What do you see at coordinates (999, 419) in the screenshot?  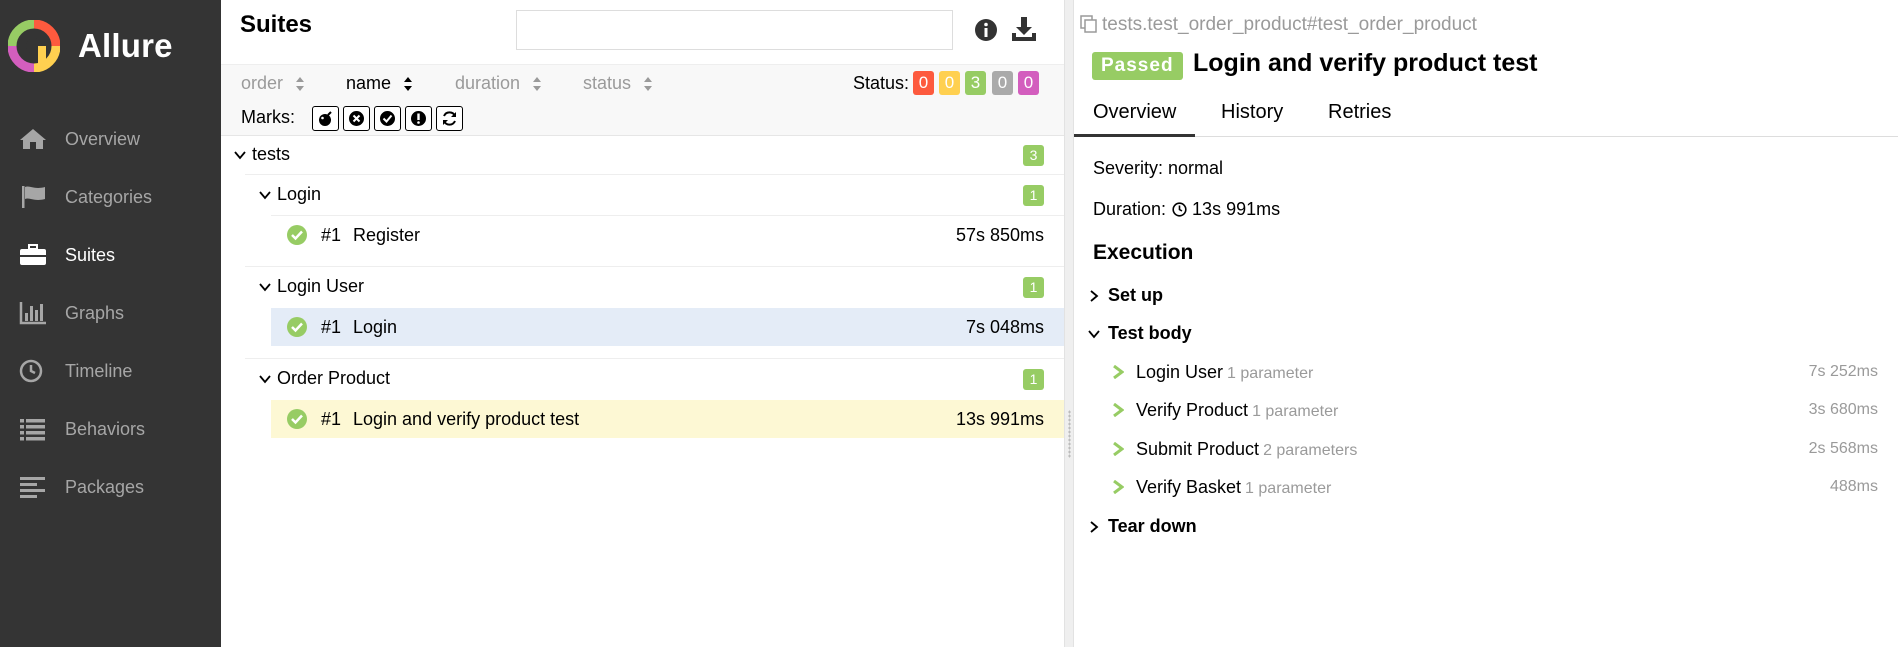 I see `test-duration: 13s 991ms` at bounding box center [999, 419].